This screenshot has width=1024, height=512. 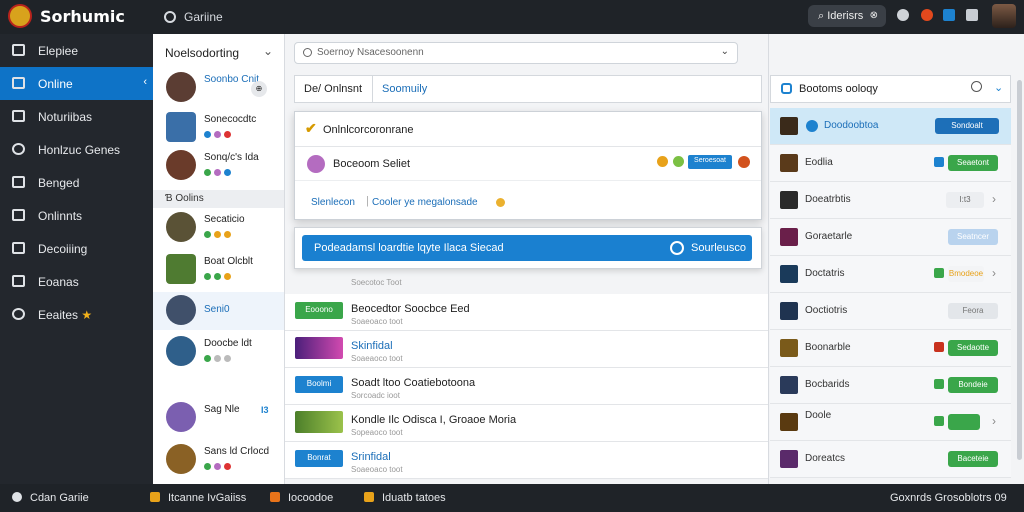 I want to click on game-row: Doeatrbtis I:t3 ›, so click(x=890, y=200).